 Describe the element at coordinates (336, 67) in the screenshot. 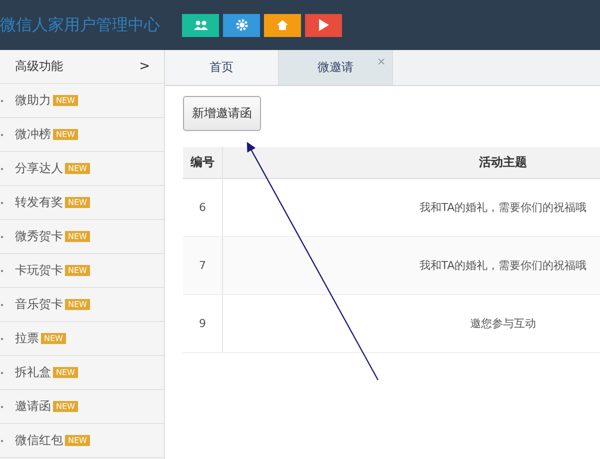

I see `tab: 微邀请 ×` at that location.